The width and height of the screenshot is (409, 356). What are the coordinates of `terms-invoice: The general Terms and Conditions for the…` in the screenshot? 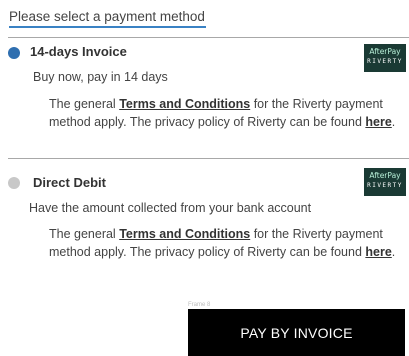 It's located at (229, 113).